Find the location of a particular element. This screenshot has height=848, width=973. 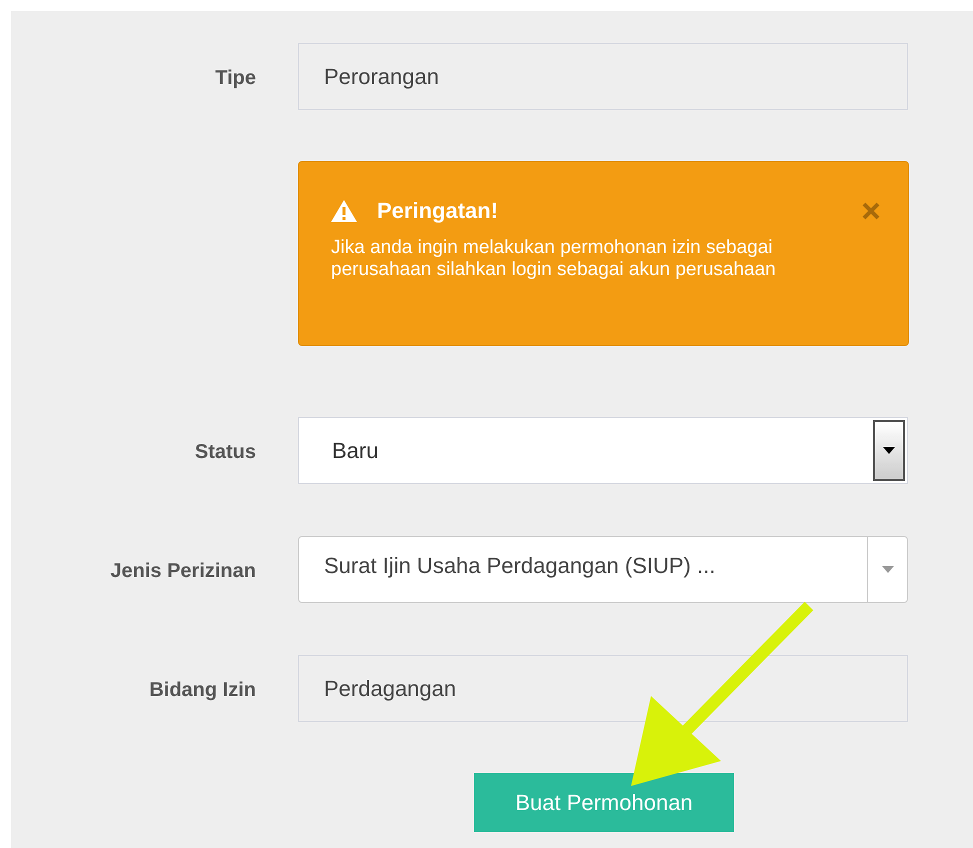

alert-message: Jika anda ingin melakukan permohonan izin sebagai perusahaan silahkan login sebagai akun perusahaan is located at coordinates (554, 259).